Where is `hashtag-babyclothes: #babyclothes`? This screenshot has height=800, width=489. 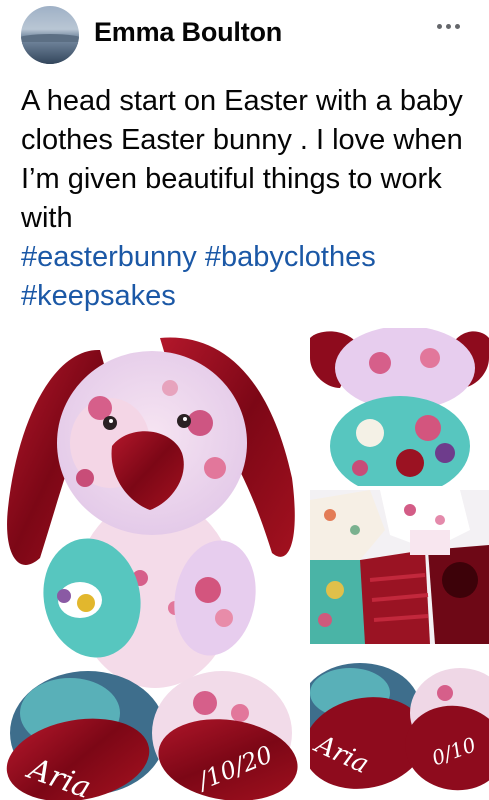 hashtag-babyclothes: #babyclothes is located at coordinates (290, 257).